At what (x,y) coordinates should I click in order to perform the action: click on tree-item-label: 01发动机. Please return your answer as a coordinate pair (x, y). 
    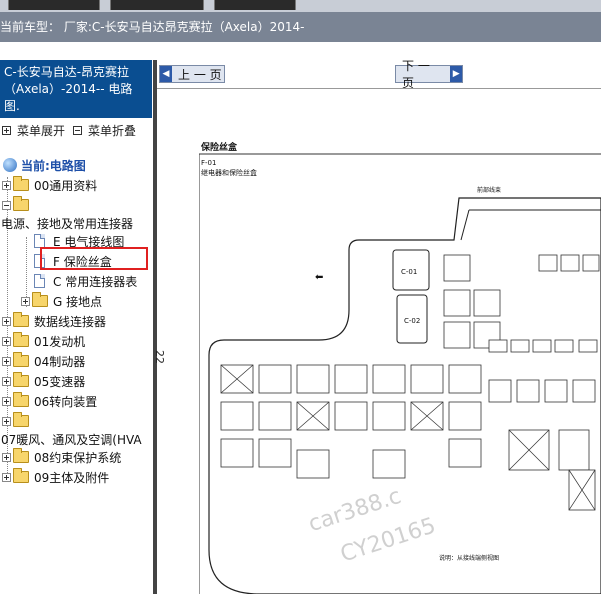
    Looking at the image, I should click on (60, 341).